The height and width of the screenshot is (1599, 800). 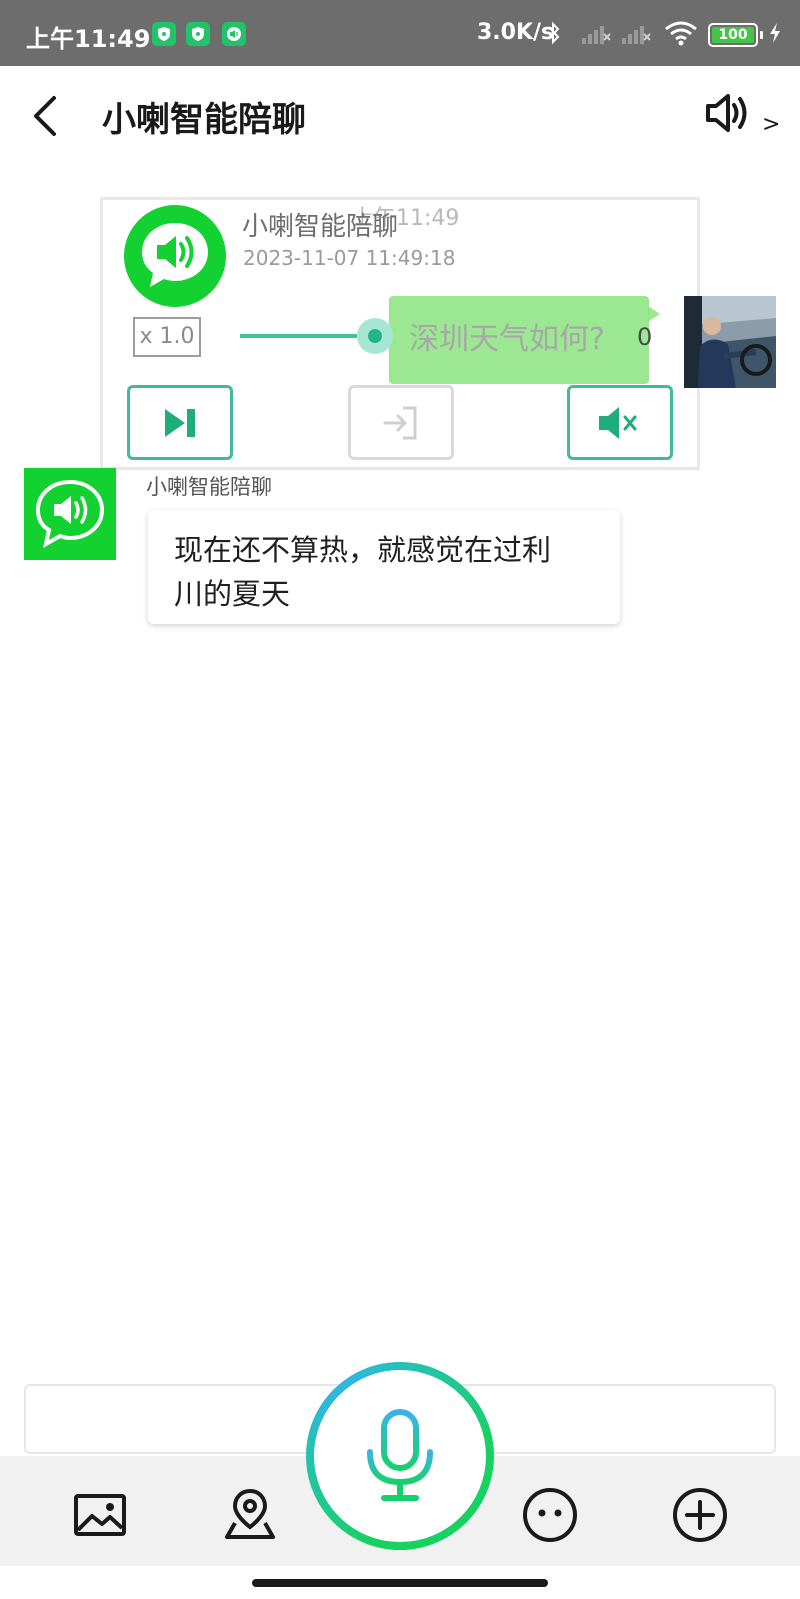 What do you see at coordinates (400, 116) in the screenshot?
I see `header: 小喇智能陪聊 >` at bounding box center [400, 116].